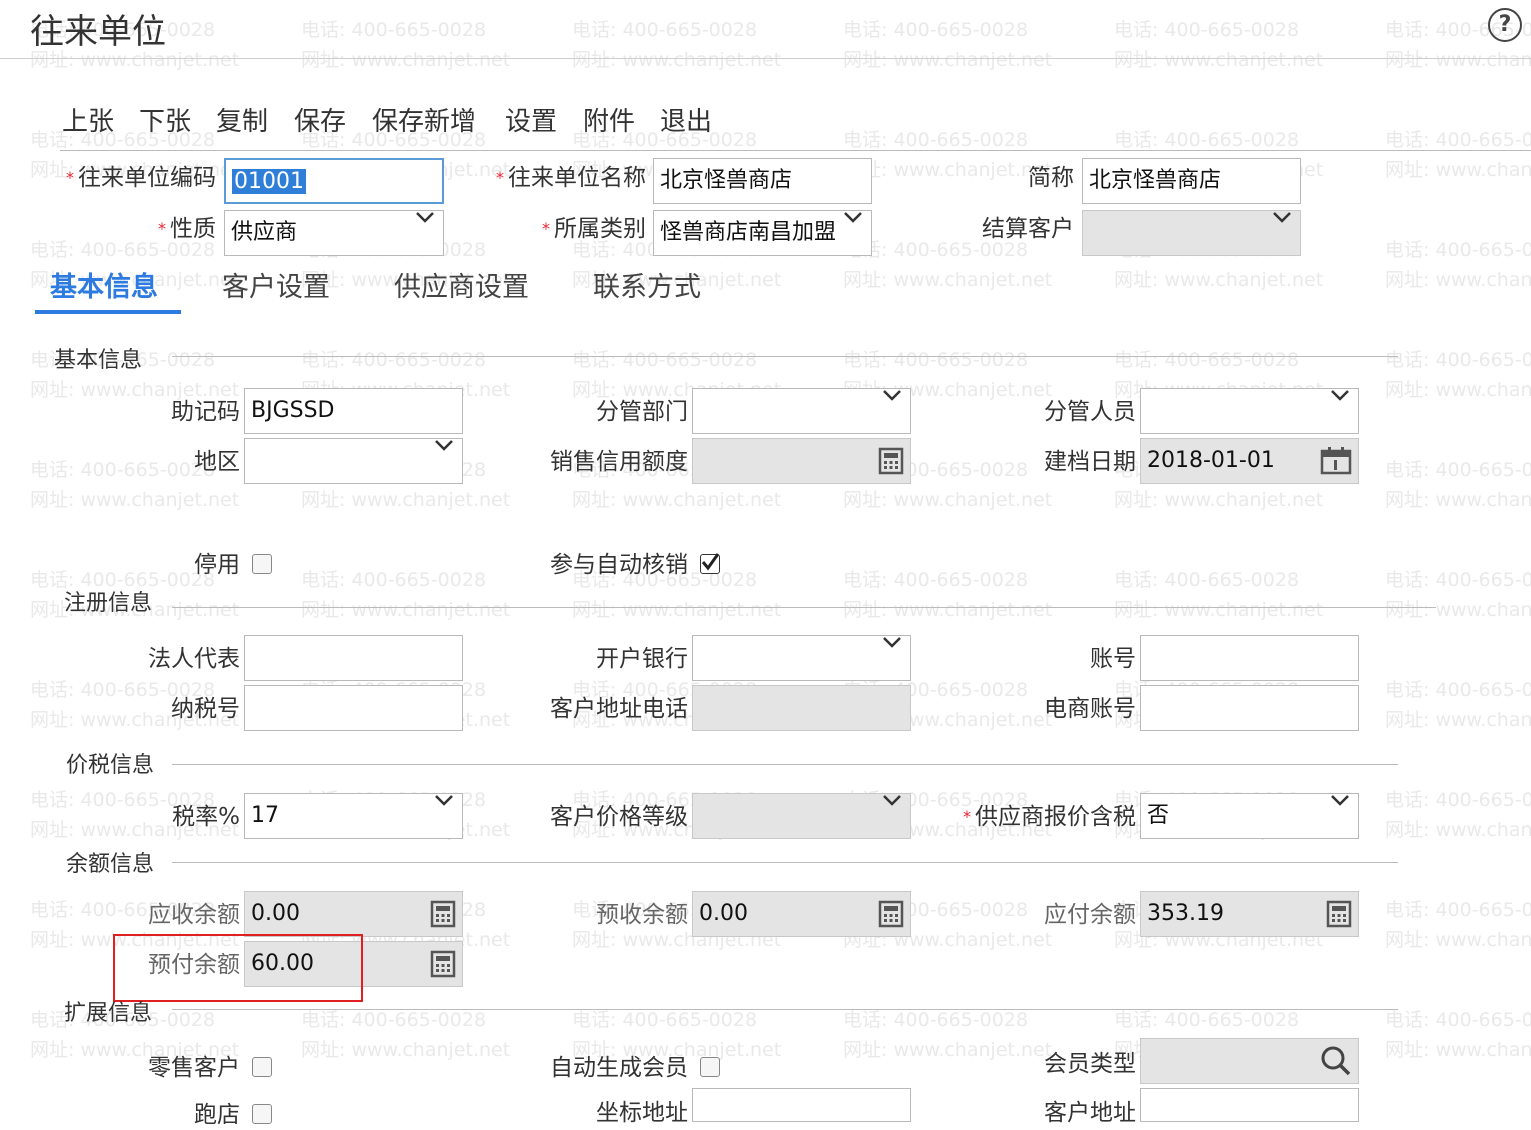 The height and width of the screenshot is (1130, 1531). What do you see at coordinates (1191, 181) in the screenshot?
I see `short-name-input: 北京怪兽商店` at bounding box center [1191, 181].